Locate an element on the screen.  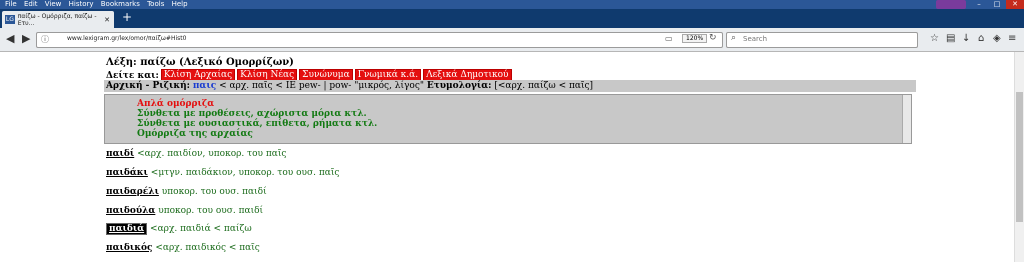
category-scrollbar is located at coordinates (906, 119).